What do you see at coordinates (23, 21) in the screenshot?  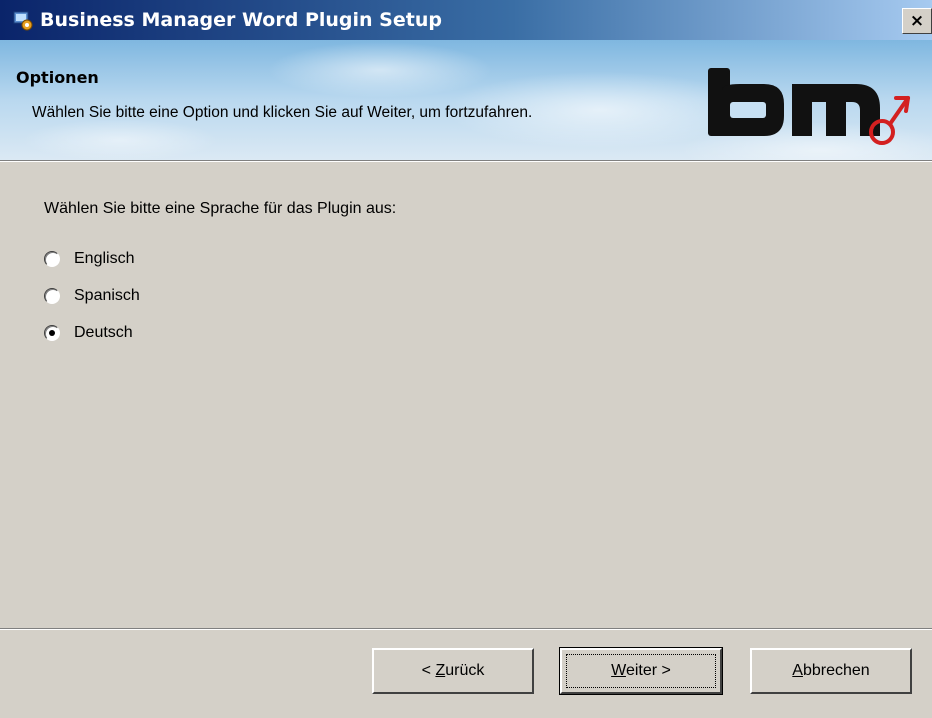 I see `setup-installer-icon` at bounding box center [23, 21].